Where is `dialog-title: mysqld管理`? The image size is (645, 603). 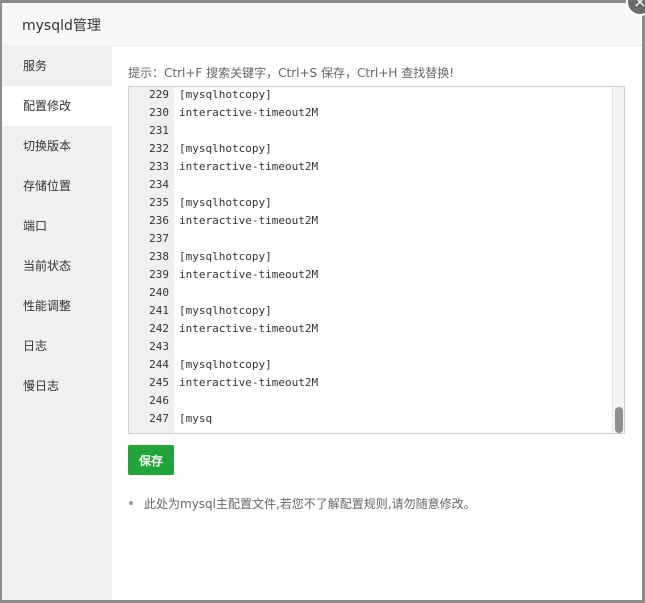 dialog-title: mysqld管理 is located at coordinates (61, 26).